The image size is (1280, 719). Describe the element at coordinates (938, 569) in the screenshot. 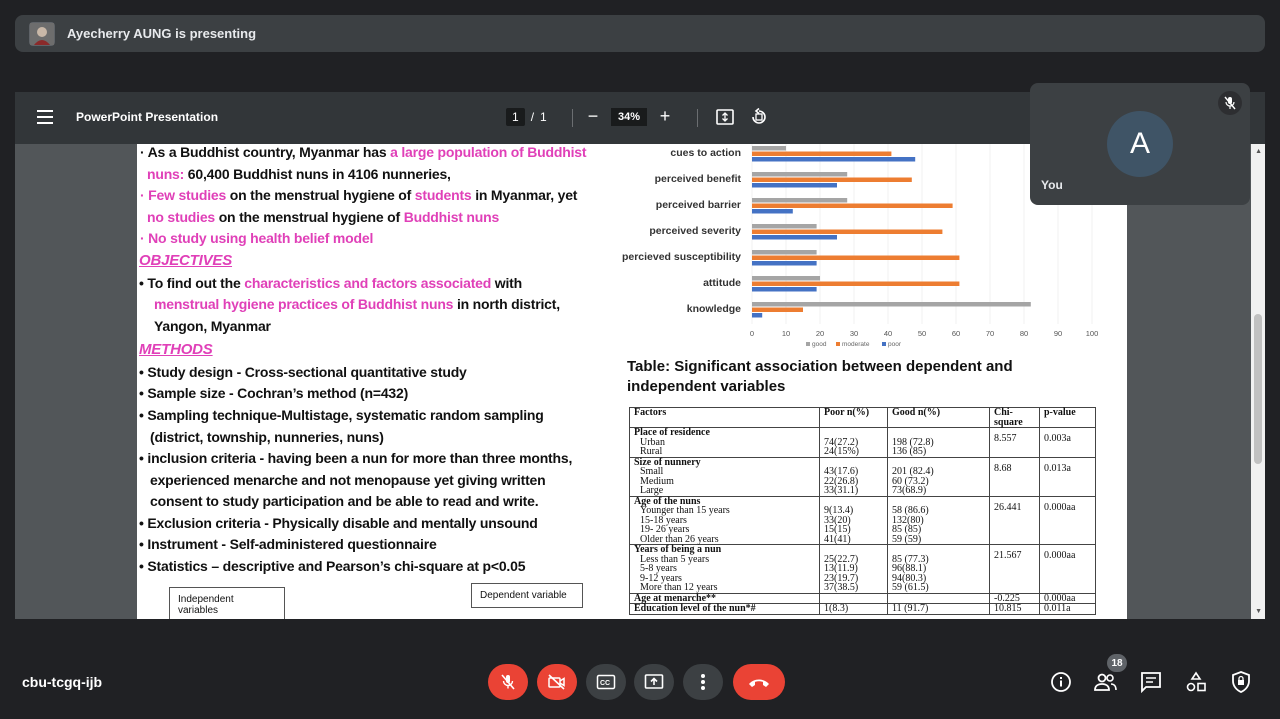

I see `table-cell: 85 (77.3) 96(88.1) 94(80.3) 59 (61.5)` at that location.